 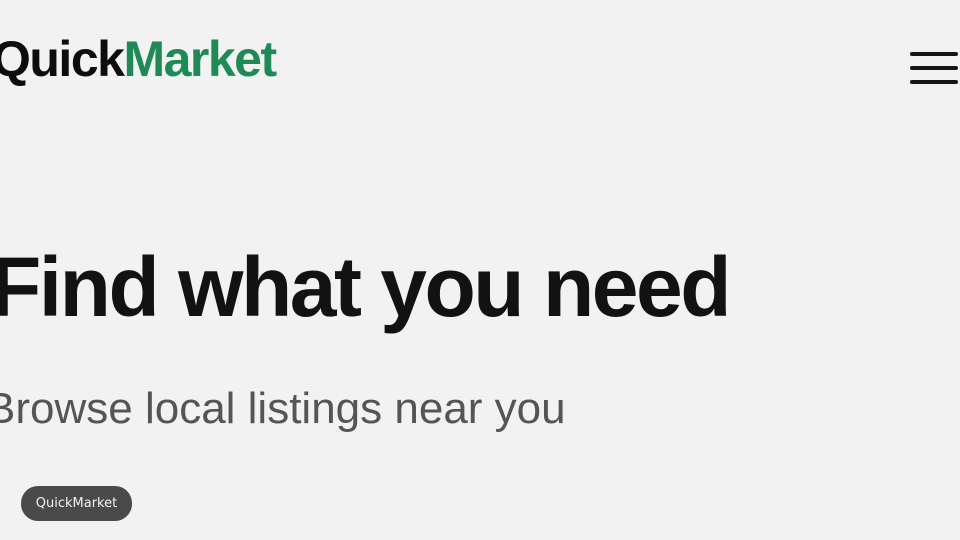 What do you see at coordinates (934, 54) in the screenshot?
I see `menu-bar-top` at bounding box center [934, 54].